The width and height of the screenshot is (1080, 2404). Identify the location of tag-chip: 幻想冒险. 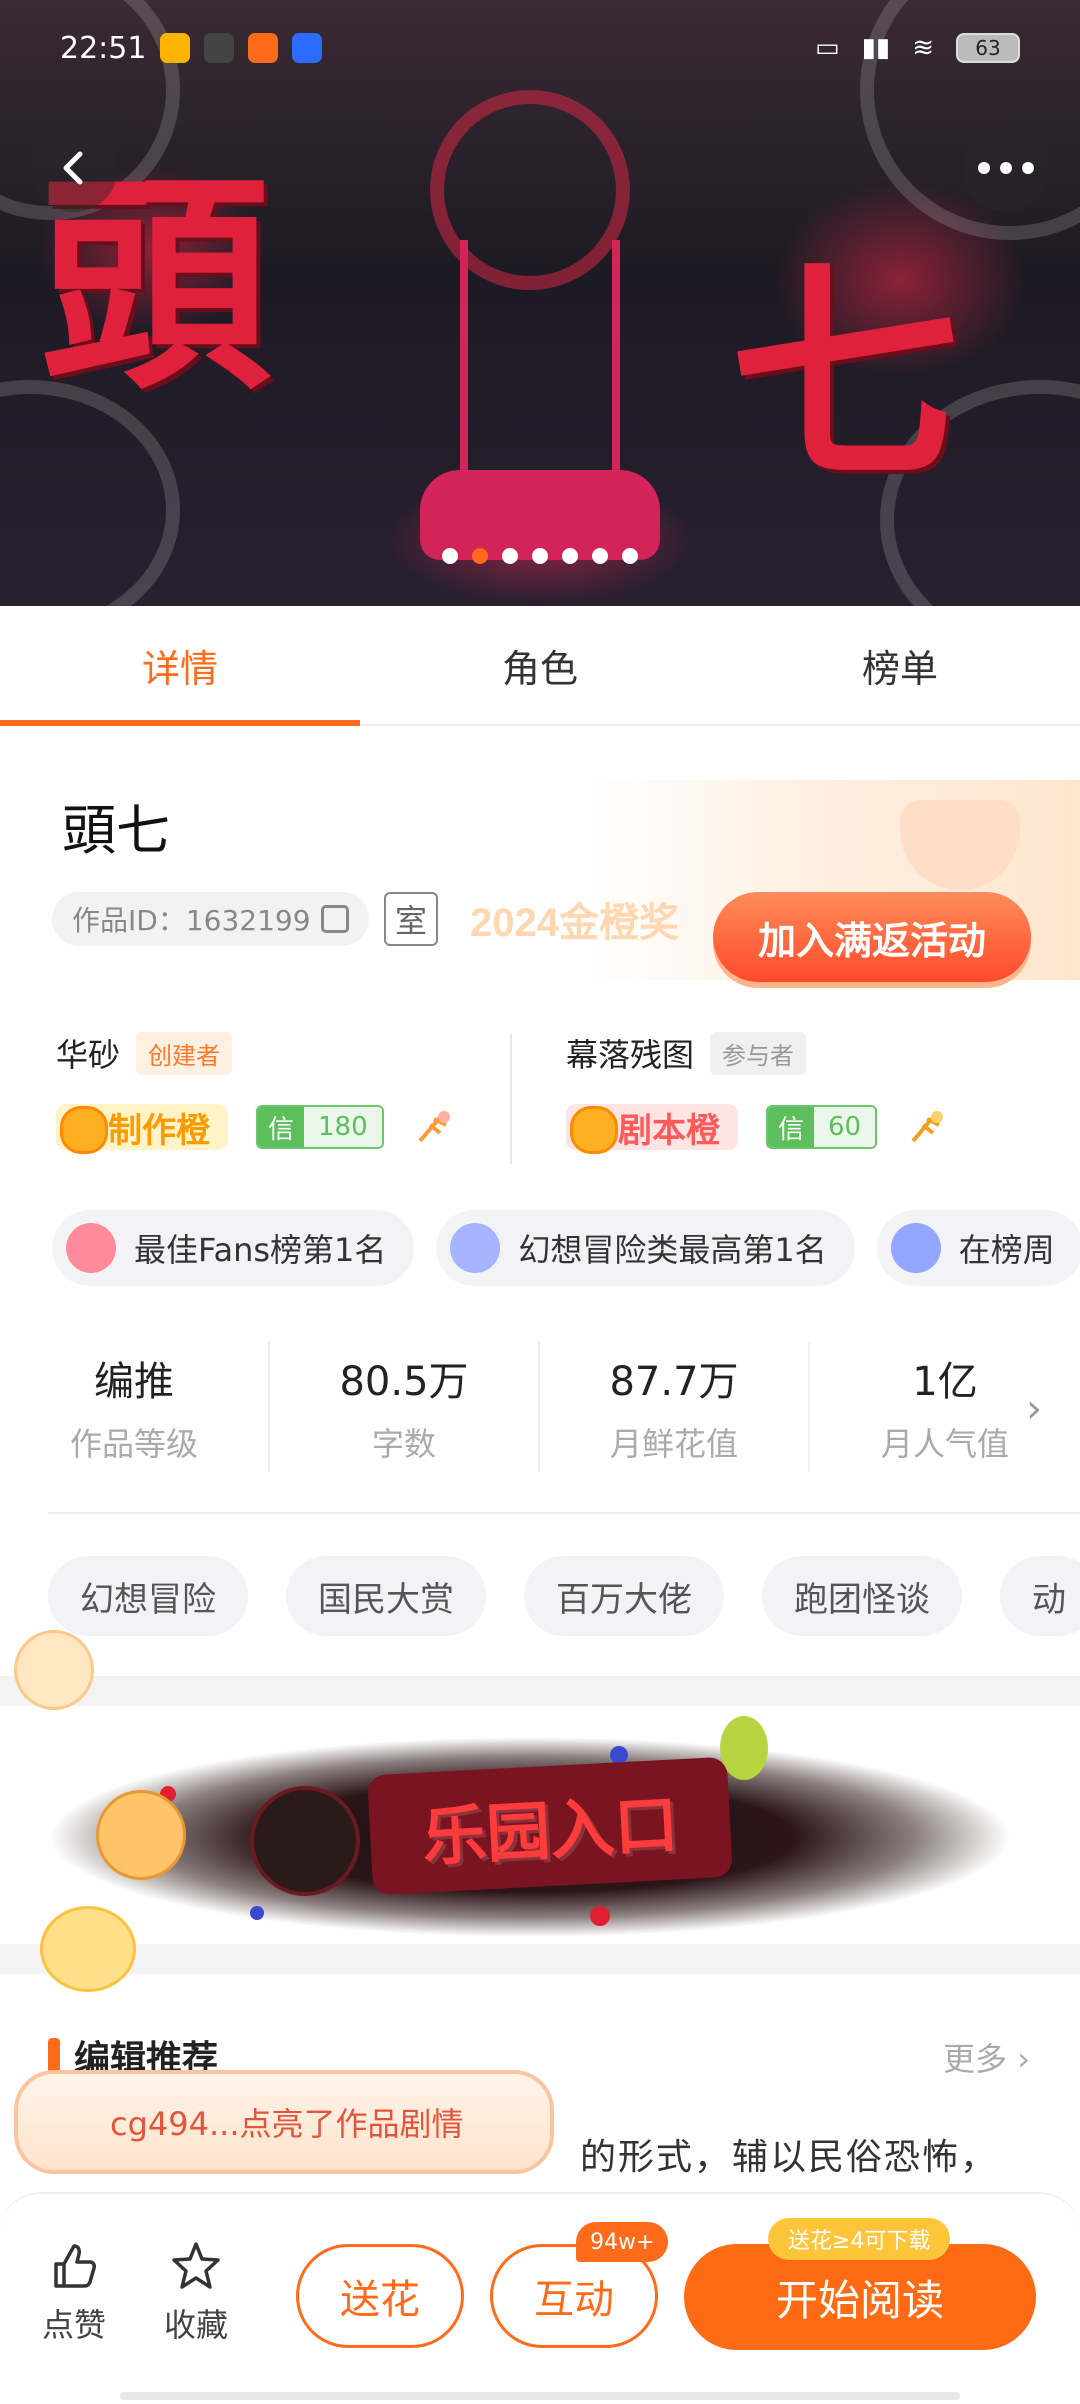
(148, 1596).